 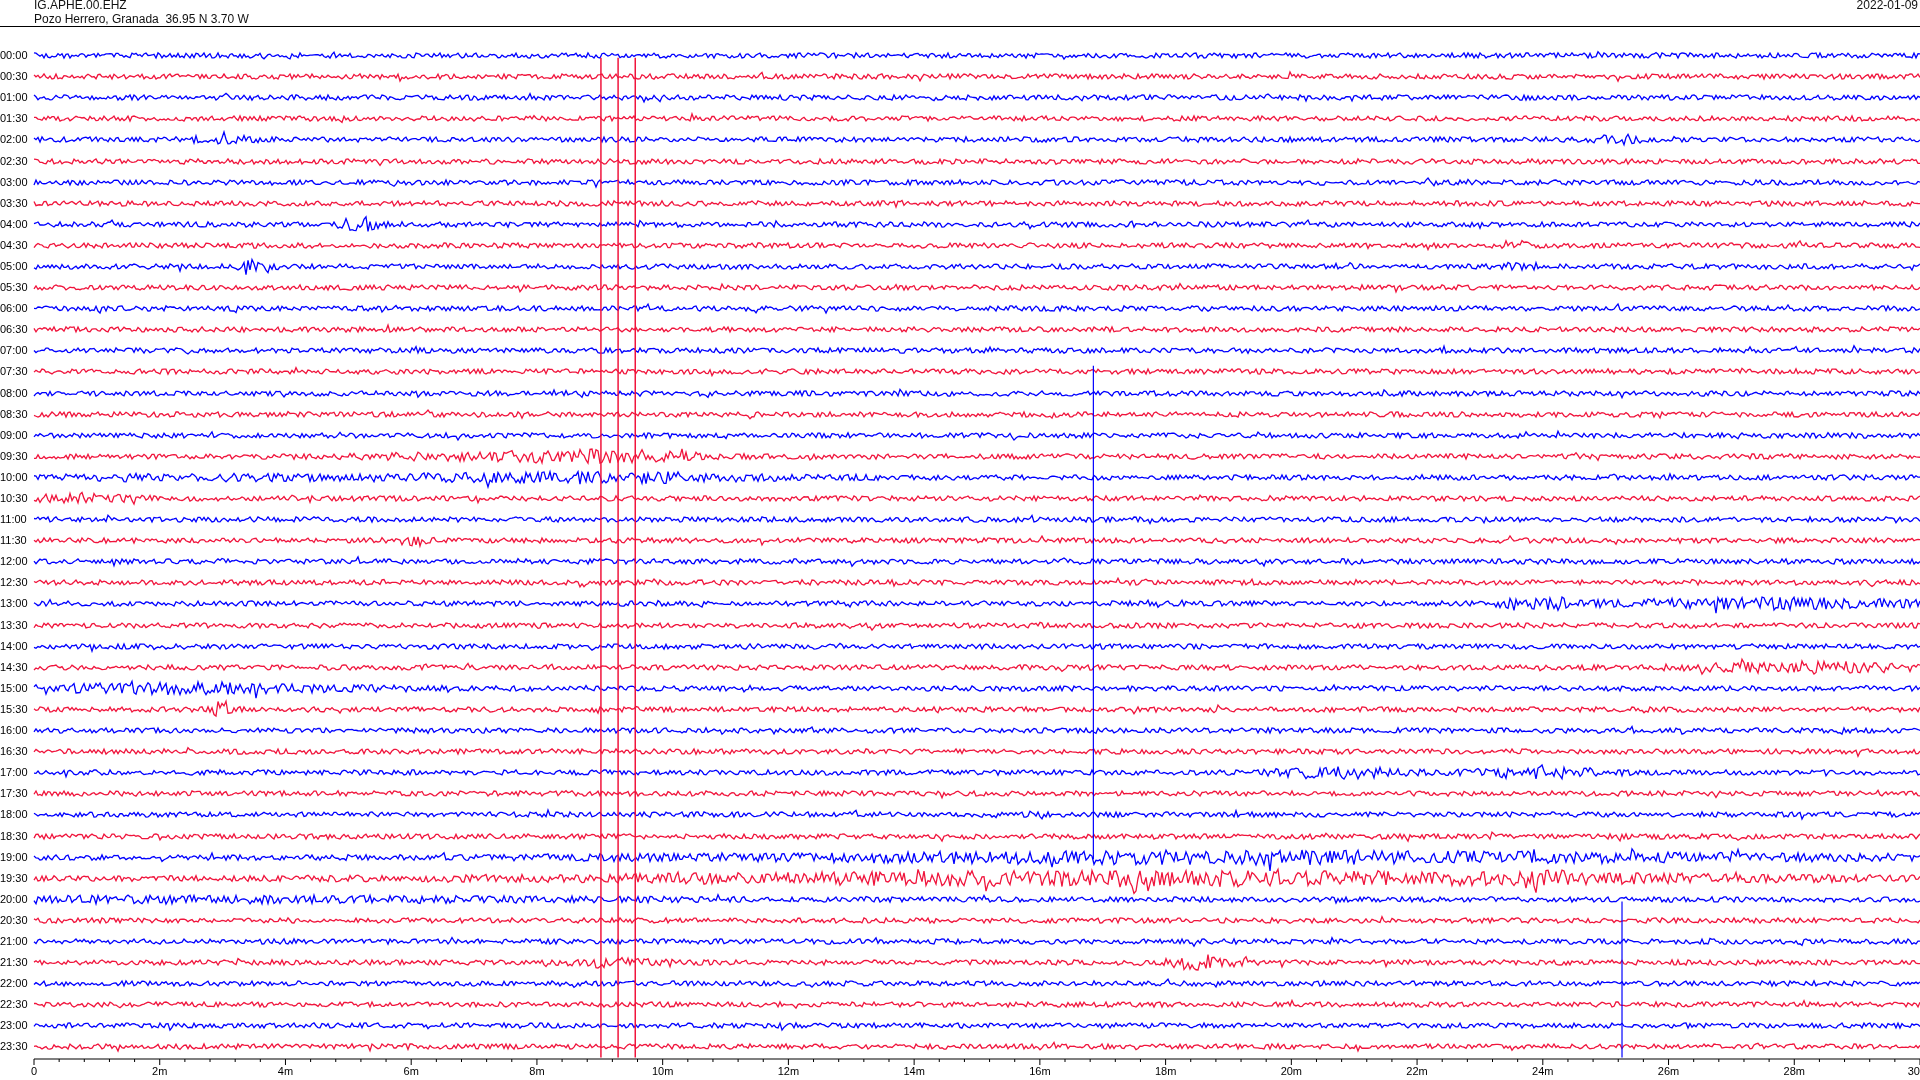 I want to click on time-label: 09:30, so click(x=14, y=456).